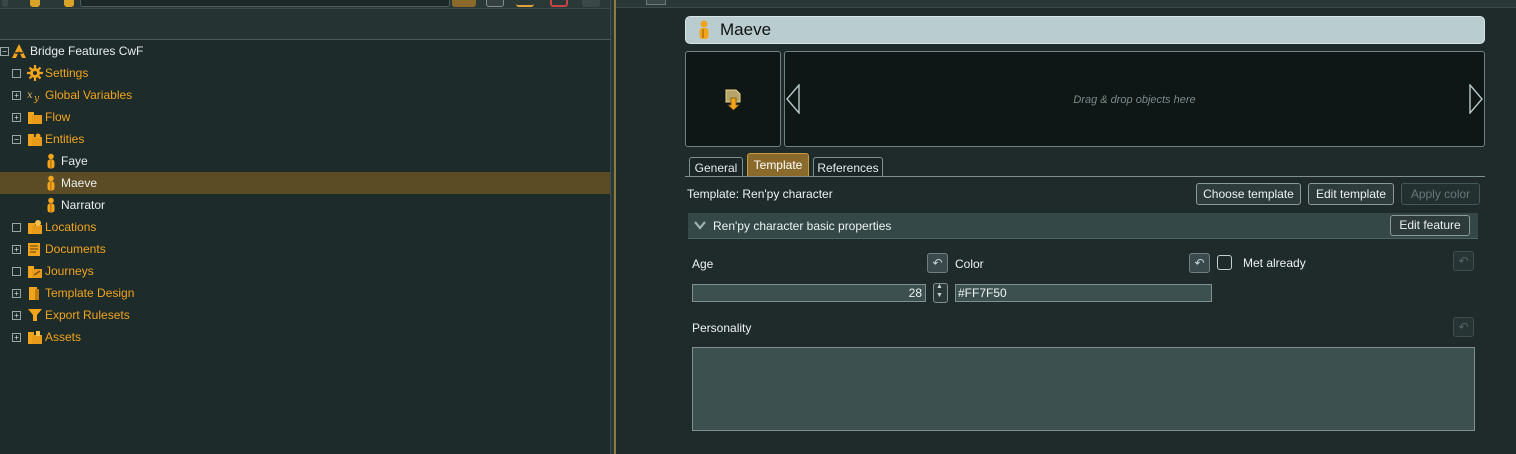 Image resolution: width=1516 pixels, height=454 pixels. Describe the element at coordinates (36, 98) in the screenshot. I see `svg-text: y` at that location.